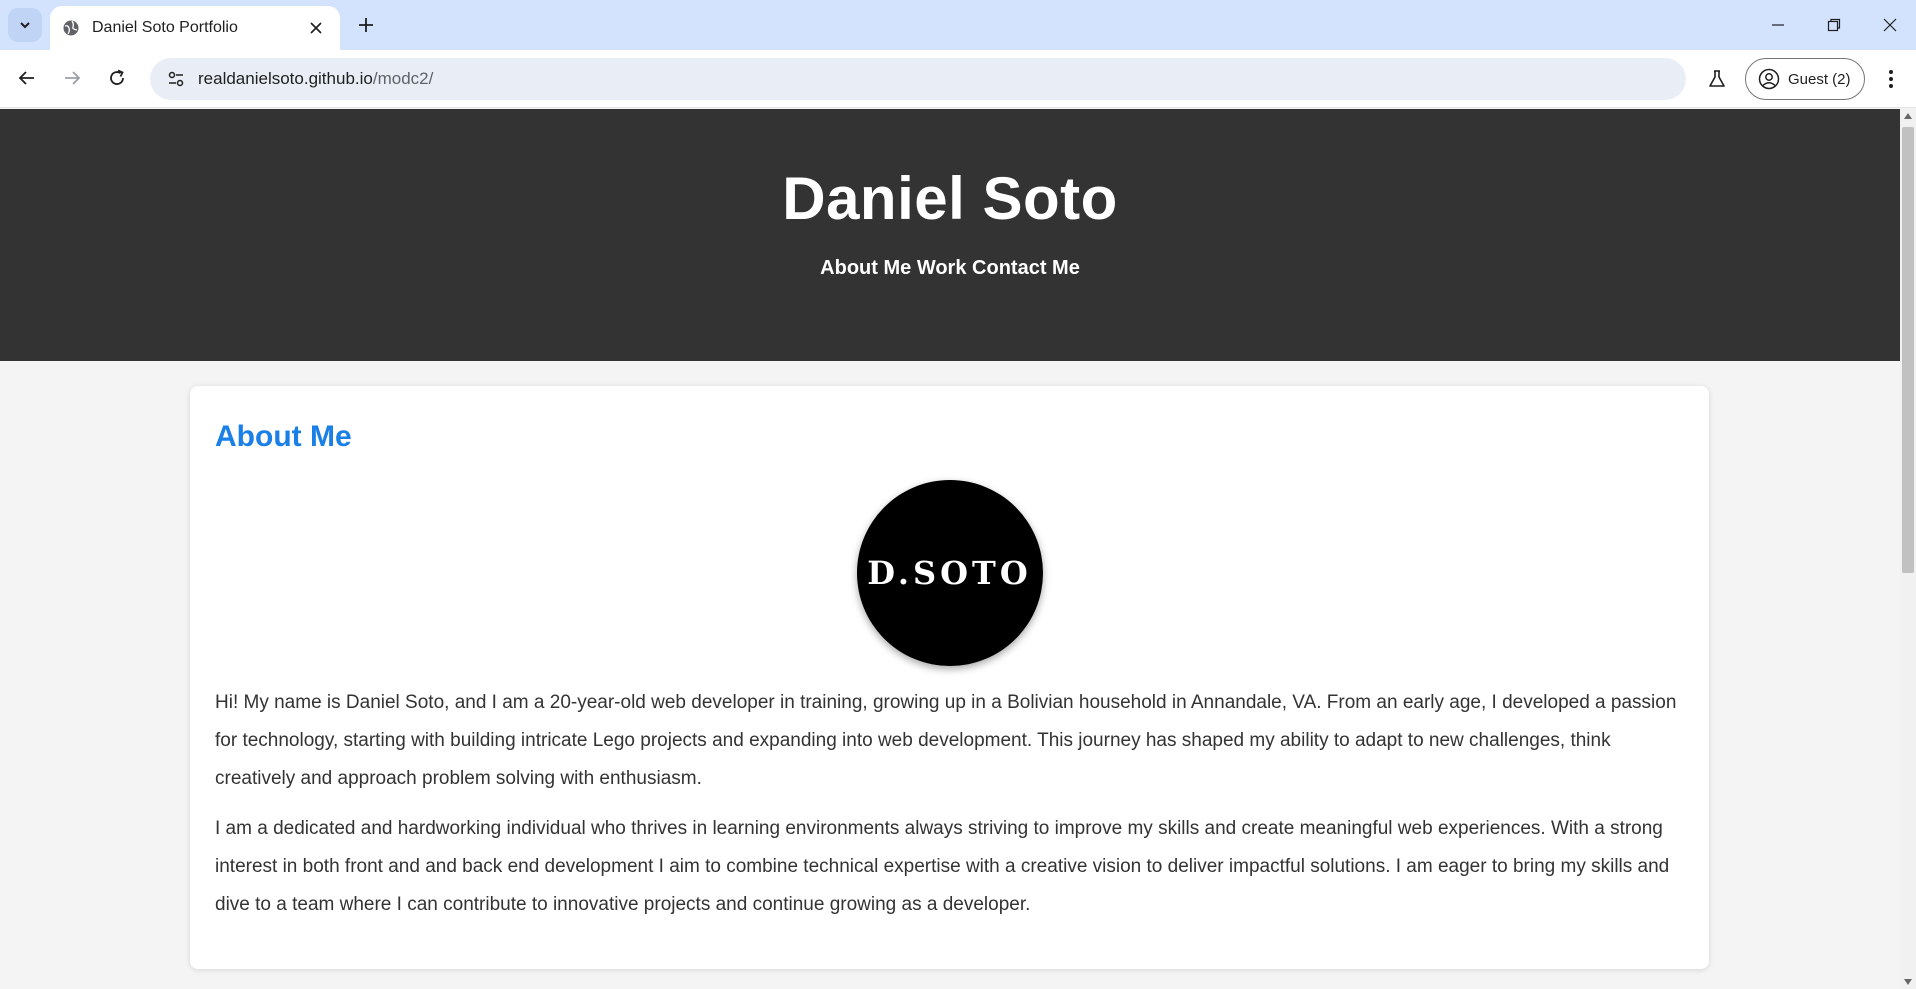 The image size is (1916, 989). What do you see at coordinates (1908, 982) in the screenshot?
I see `scroll-down-arrow-icon` at bounding box center [1908, 982].